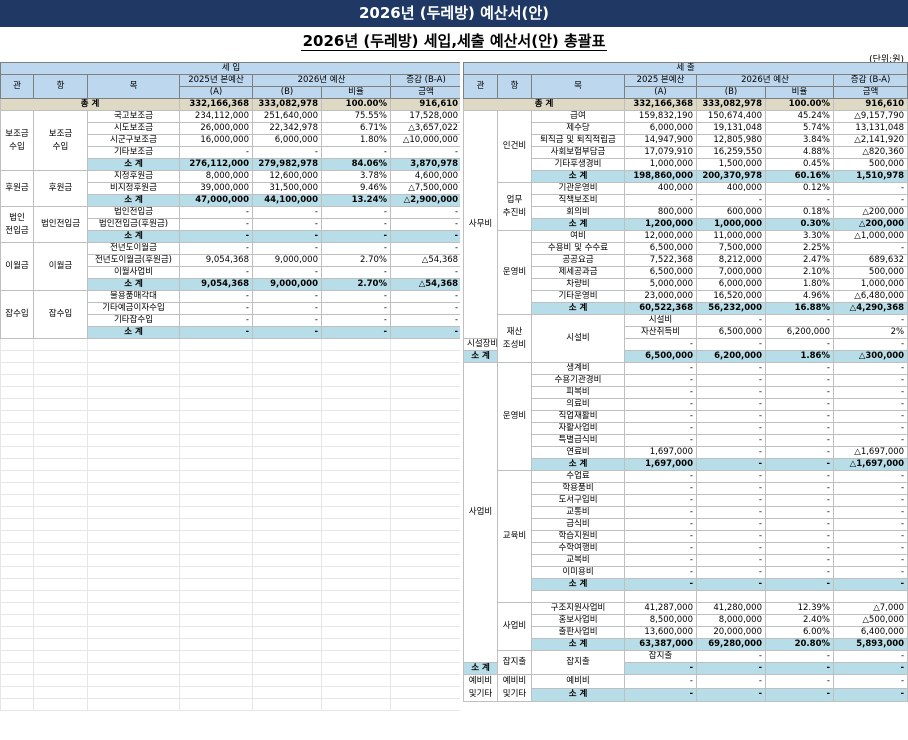 This screenshot has height=740, width=908. I want to click on curr-cell: 400,000, so click(731, 188).